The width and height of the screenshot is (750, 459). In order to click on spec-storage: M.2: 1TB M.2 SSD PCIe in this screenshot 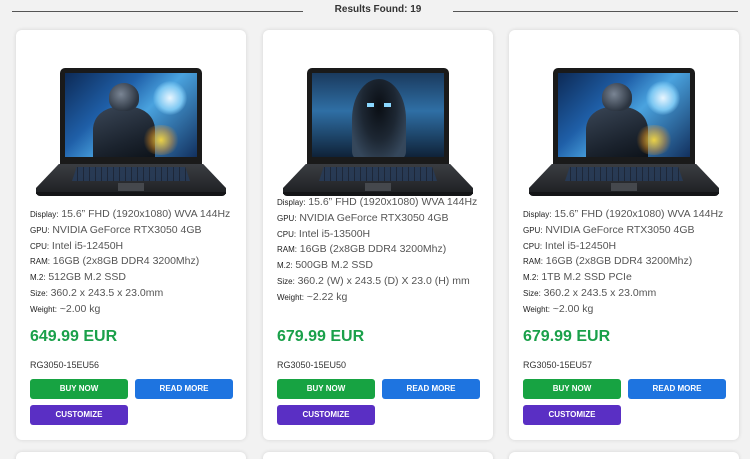, I will do `click(577, 277)`.